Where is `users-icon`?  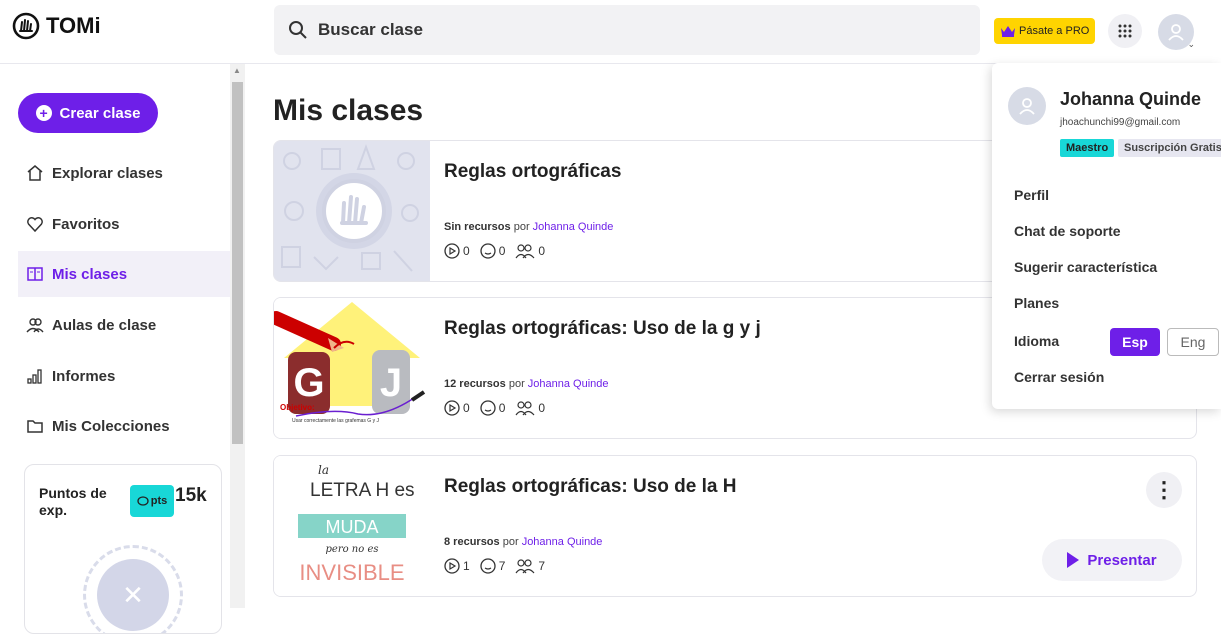 users-icon is located at coordinates (35, 325).